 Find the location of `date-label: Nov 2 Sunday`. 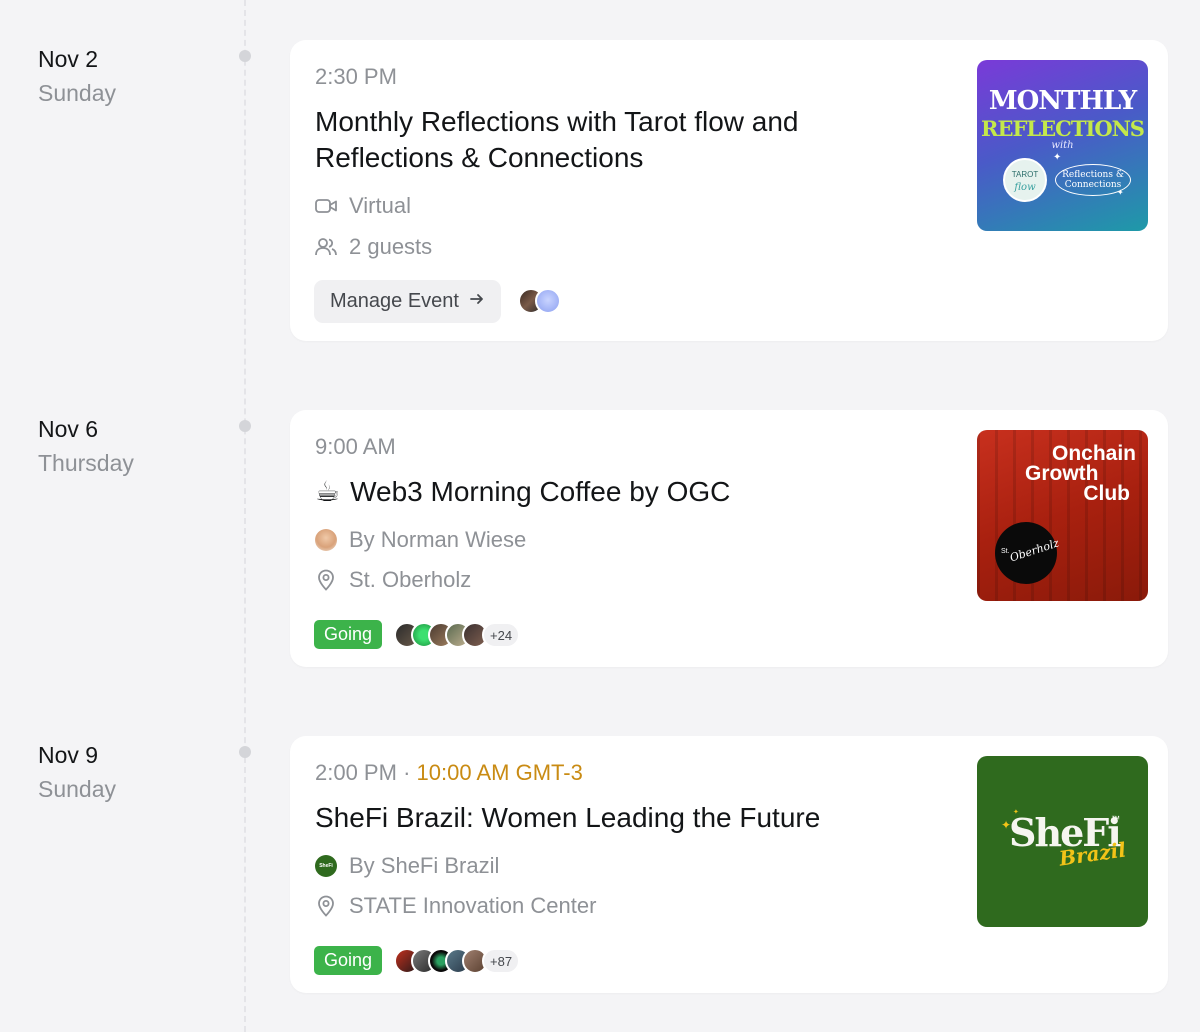

date-label: Nov 2 Sunday is located at coordinates (77, 76).